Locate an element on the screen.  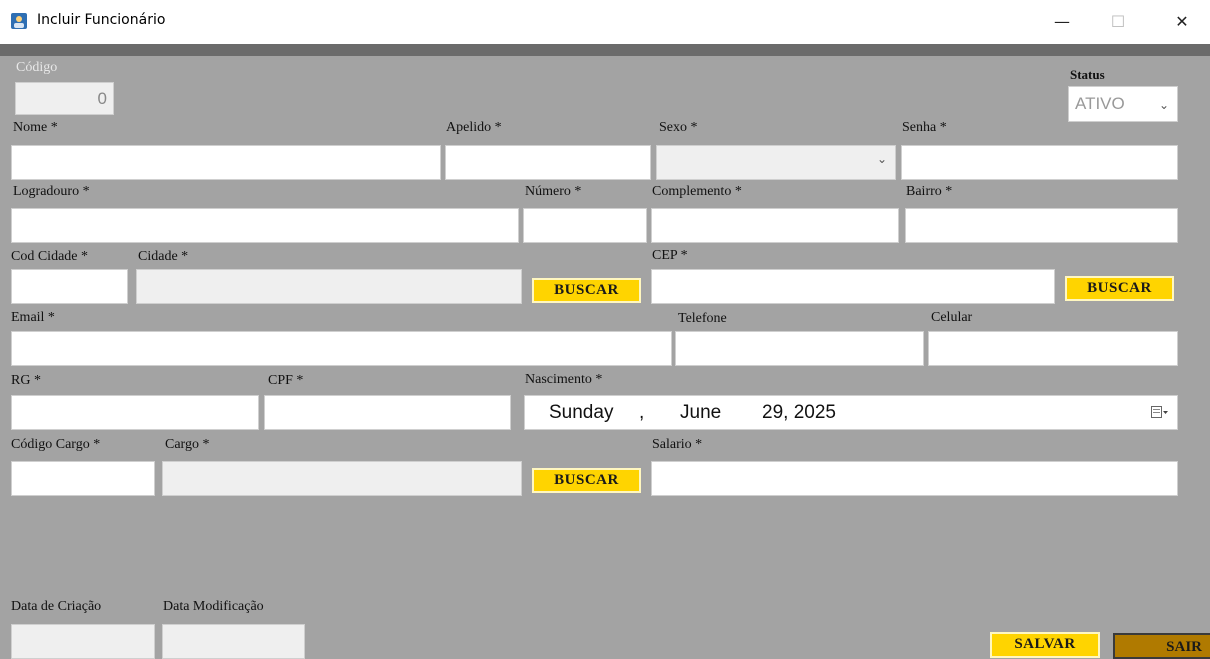
title-separator is located at coordinates (605, 50).